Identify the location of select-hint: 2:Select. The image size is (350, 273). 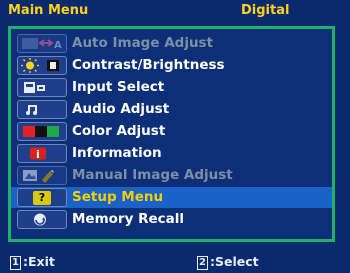
(228, 262).